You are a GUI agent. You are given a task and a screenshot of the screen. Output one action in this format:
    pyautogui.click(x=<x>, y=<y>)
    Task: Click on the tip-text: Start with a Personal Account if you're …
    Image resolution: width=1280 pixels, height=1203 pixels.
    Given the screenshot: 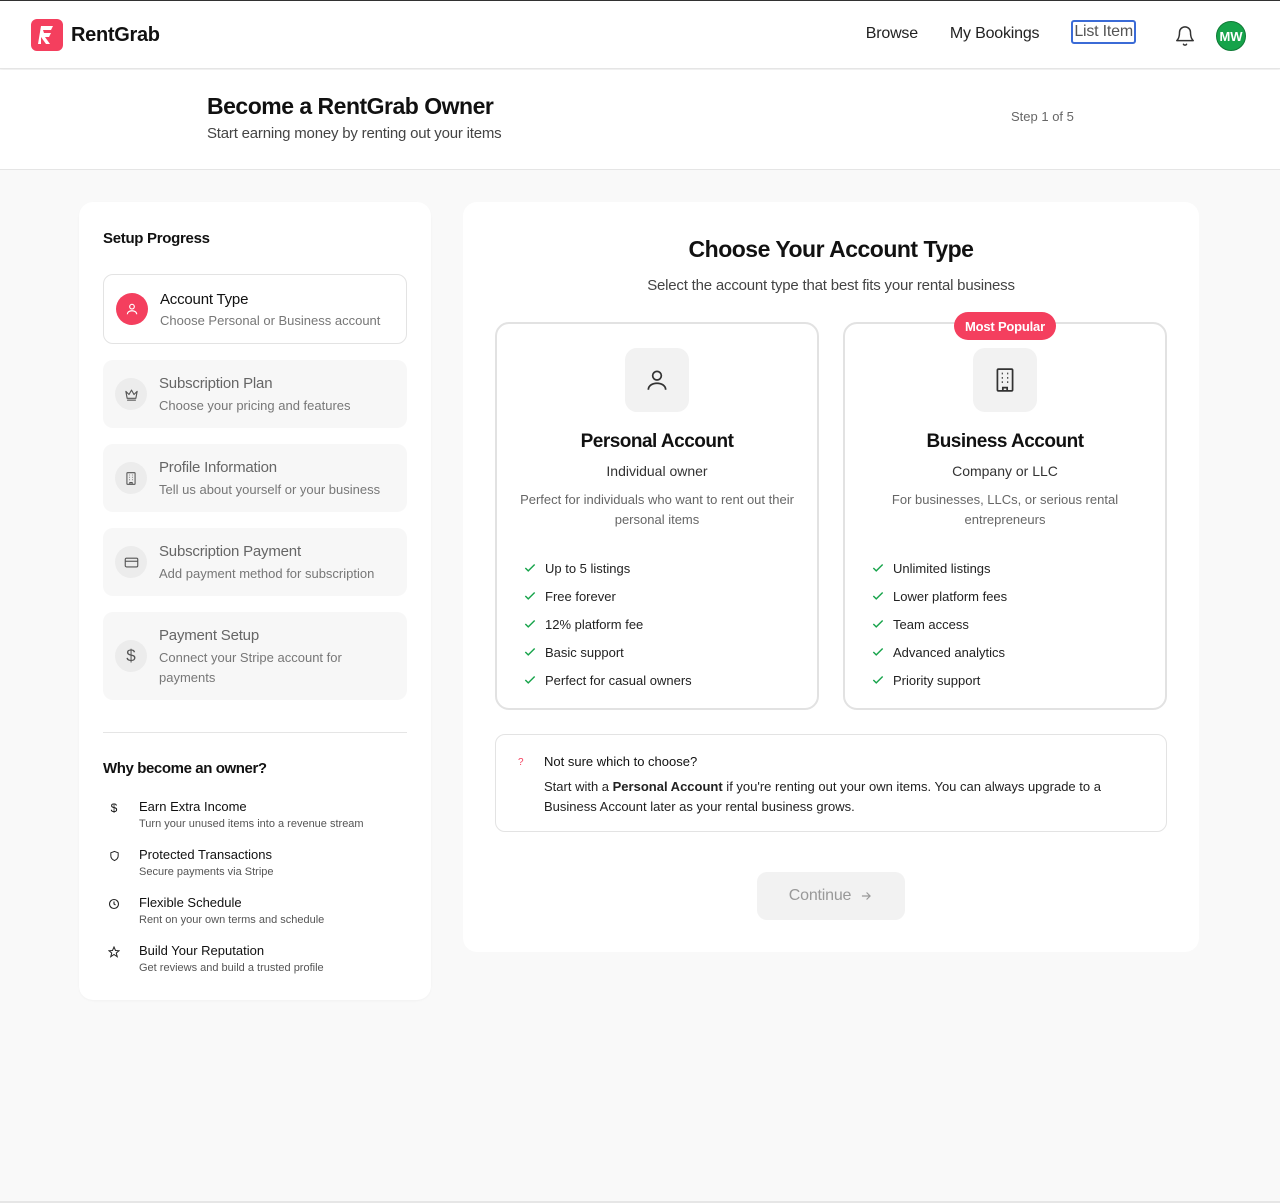 What is the action you would take?
    pyautogui.click(x=849, y=797)
    